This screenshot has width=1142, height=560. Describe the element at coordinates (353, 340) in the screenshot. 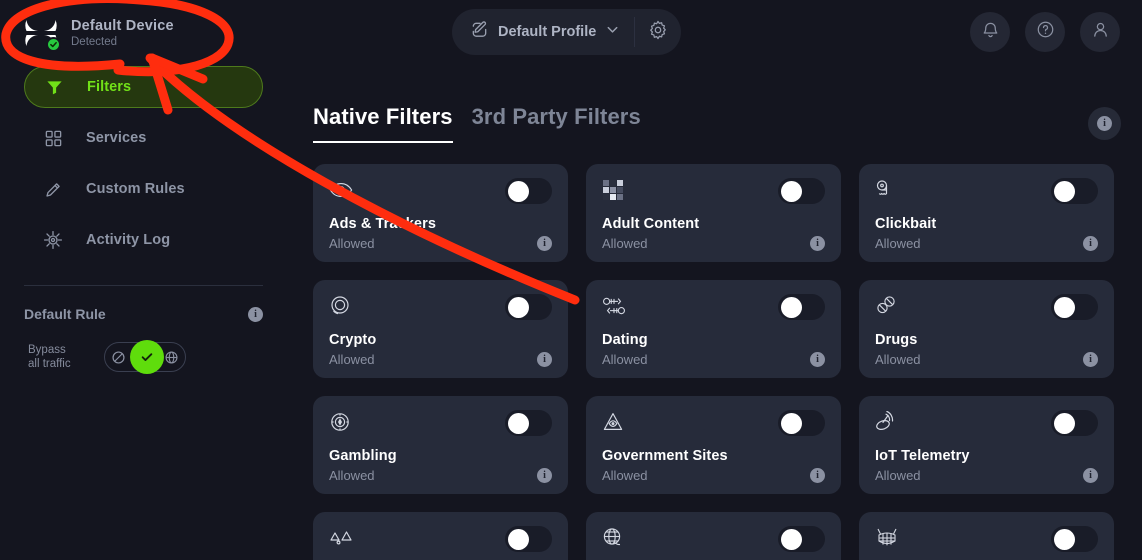

I see `card-title: Crypto` at that location.